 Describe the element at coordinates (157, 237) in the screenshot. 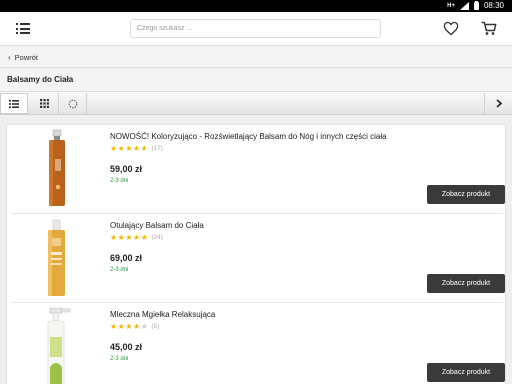

I see `review-count: (24)` at that location.